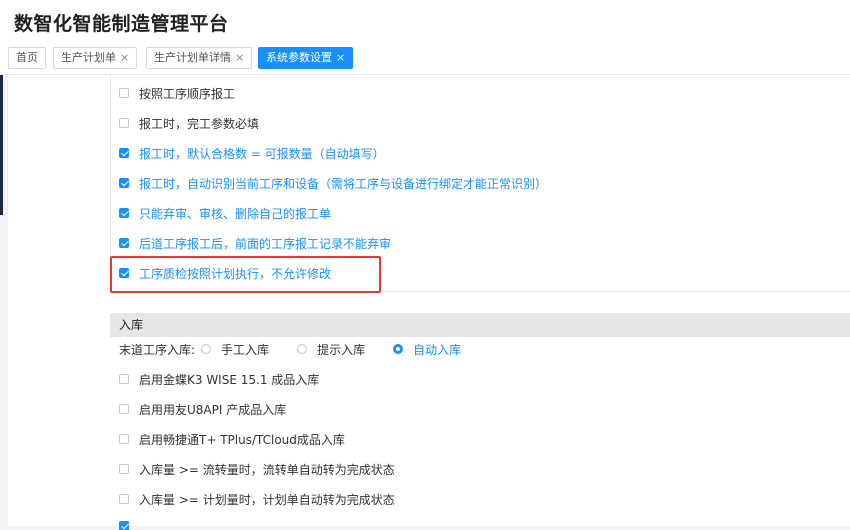 This screenshot has height=530, width=850. What do you see at coordinates (437, 349) in the screenshot?
I see `radio-label: 自动入库` at bounding box center [437, 349].